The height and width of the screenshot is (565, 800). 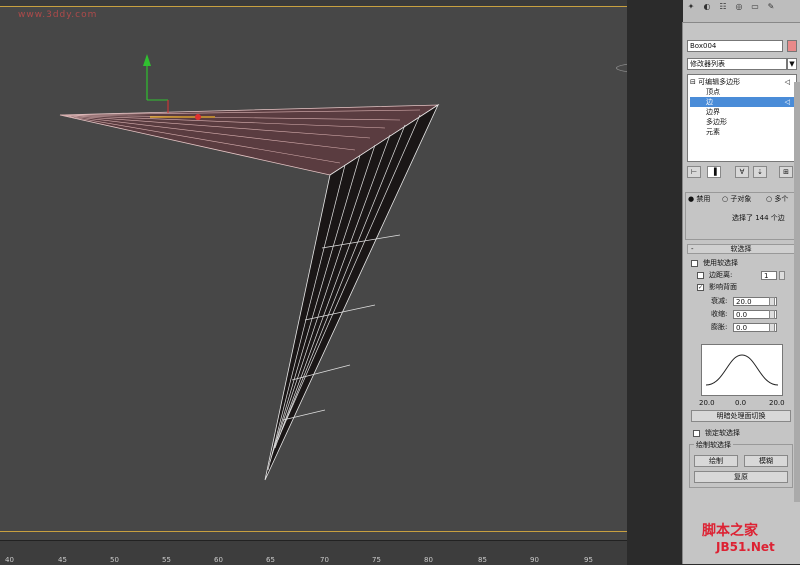 I want to click on radio-label: 多个, so click(x=781, y=199).